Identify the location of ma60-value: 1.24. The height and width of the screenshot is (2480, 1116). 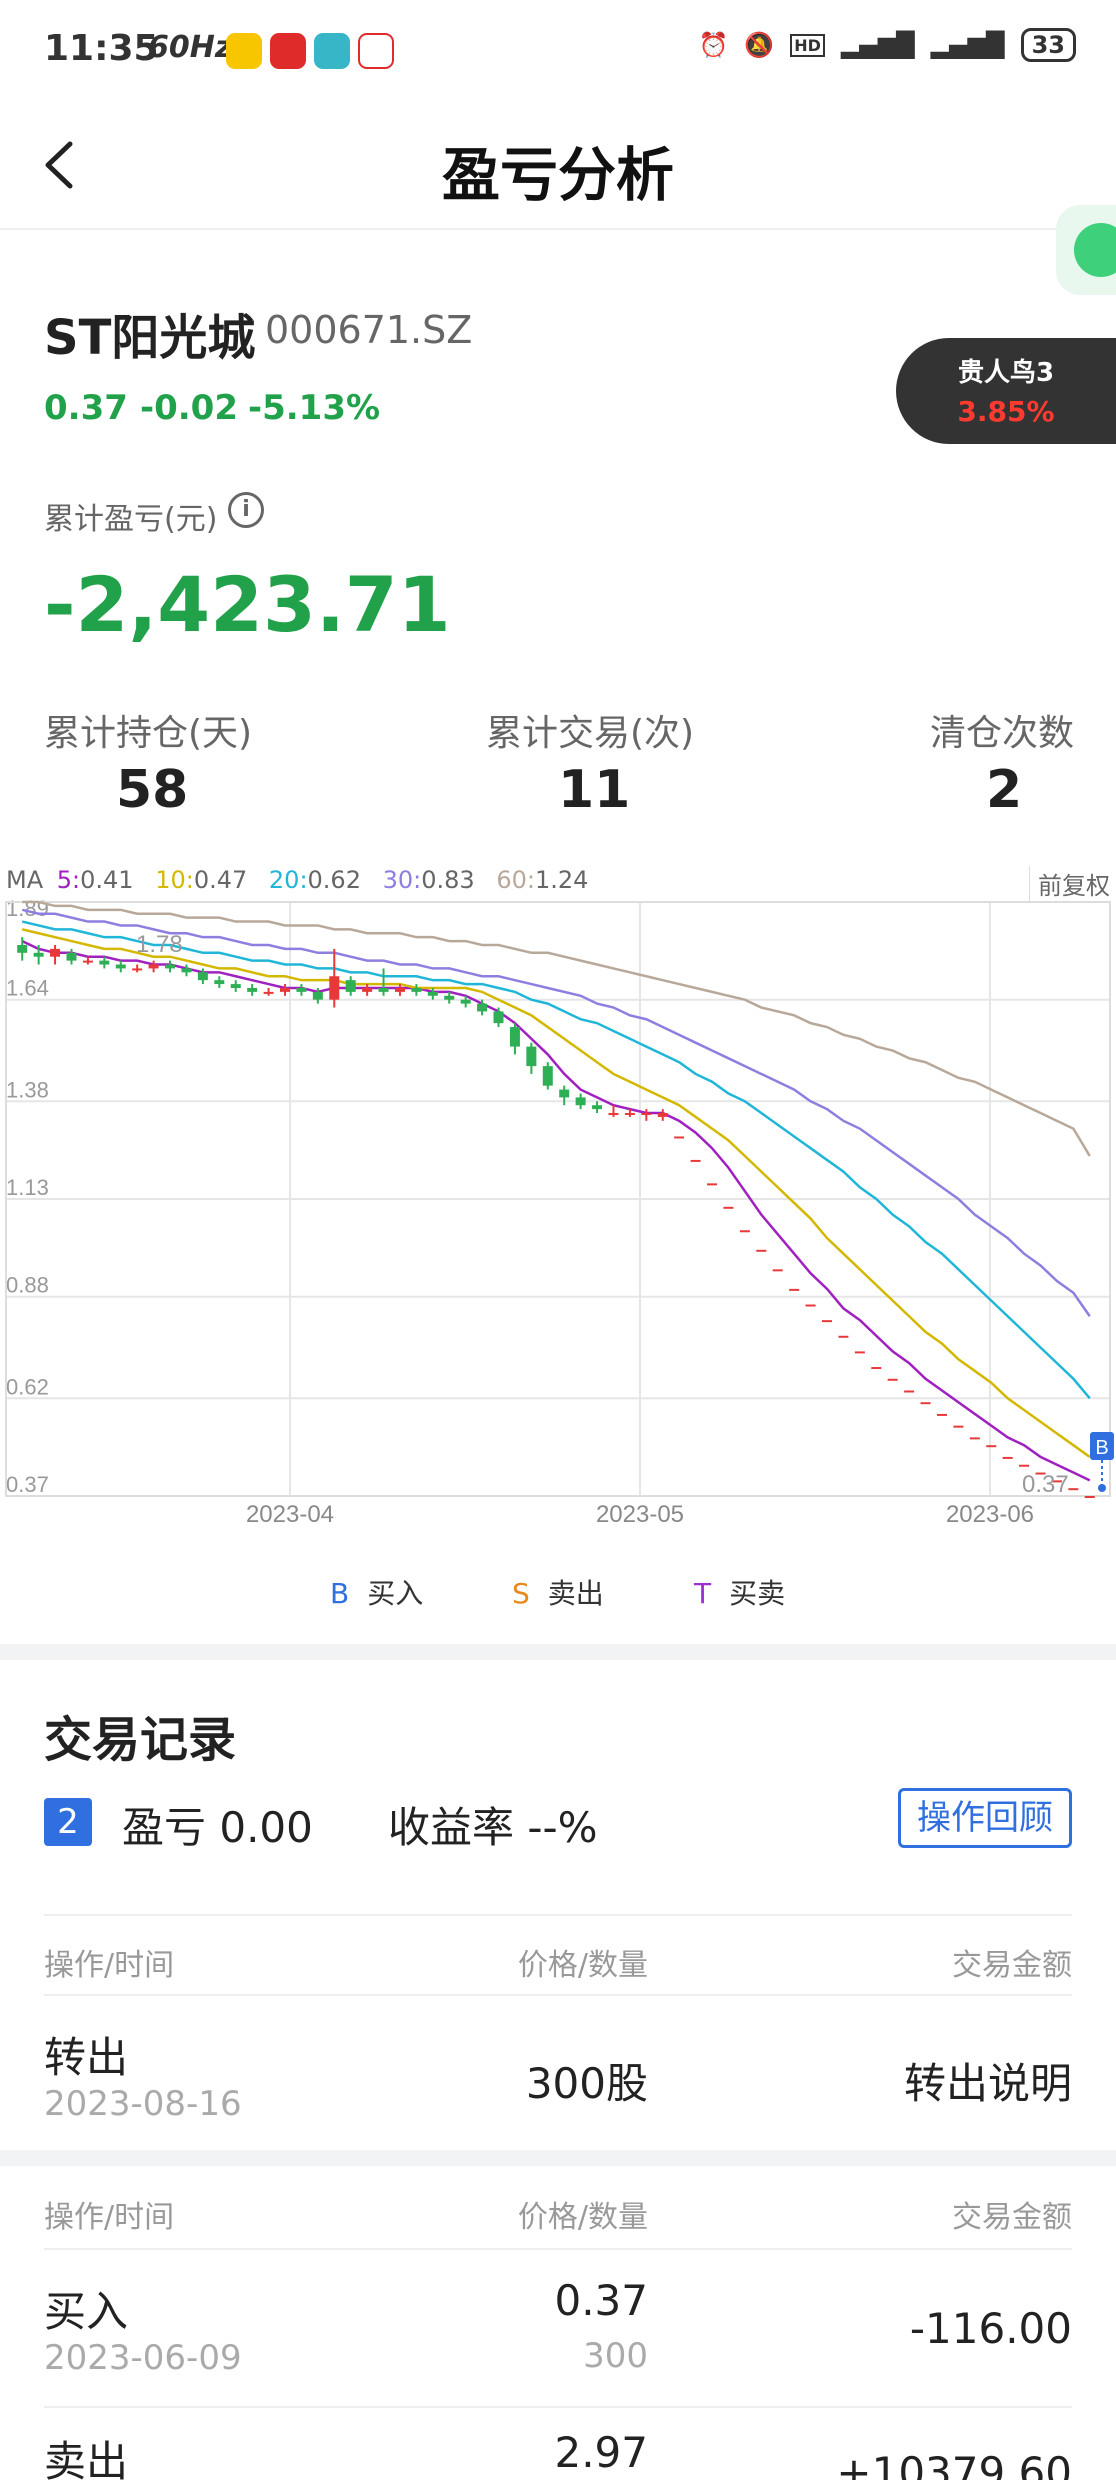
(561, 880).